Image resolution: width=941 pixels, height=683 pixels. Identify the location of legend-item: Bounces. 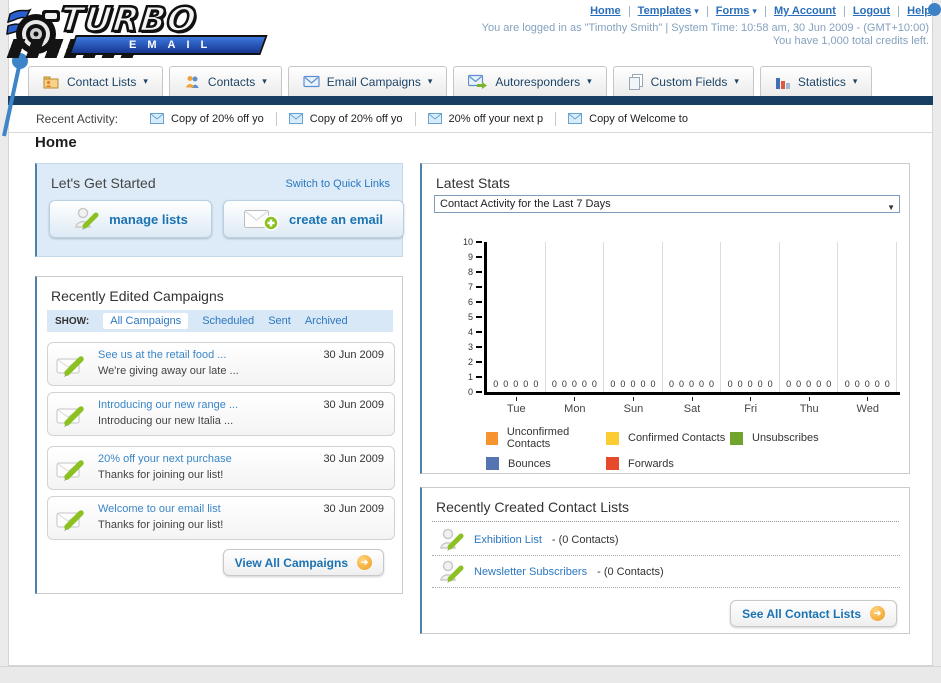
(546, 463).